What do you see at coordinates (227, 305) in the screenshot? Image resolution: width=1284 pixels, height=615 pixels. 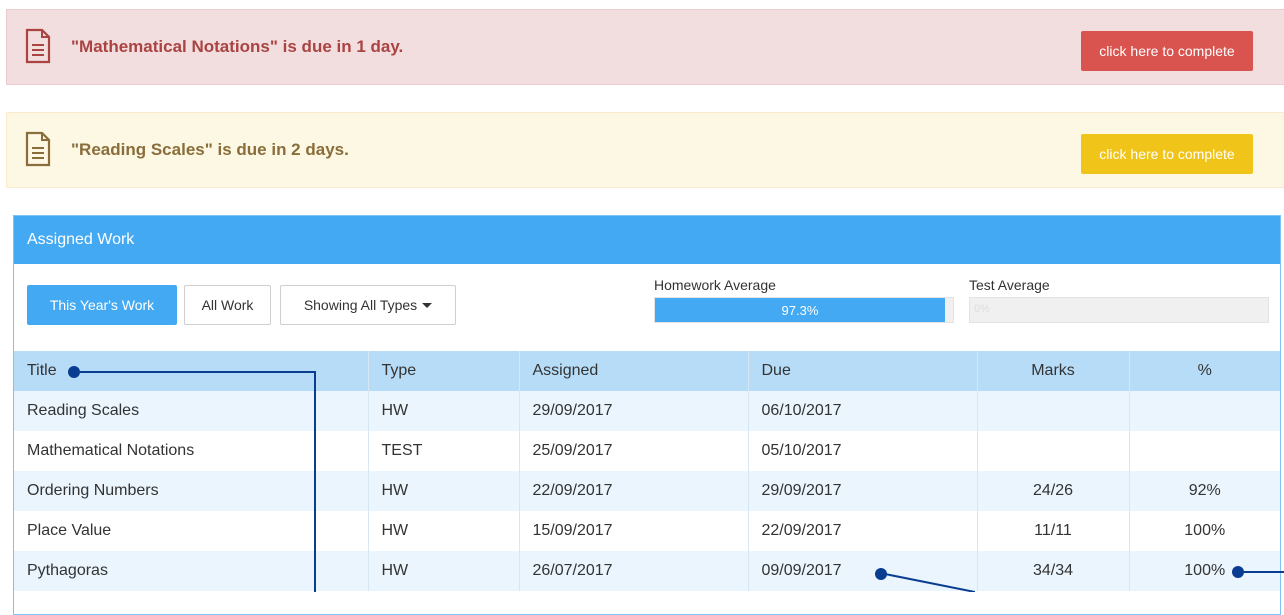 I see `all-work-button: All Work` at bounding box center [227, 305].